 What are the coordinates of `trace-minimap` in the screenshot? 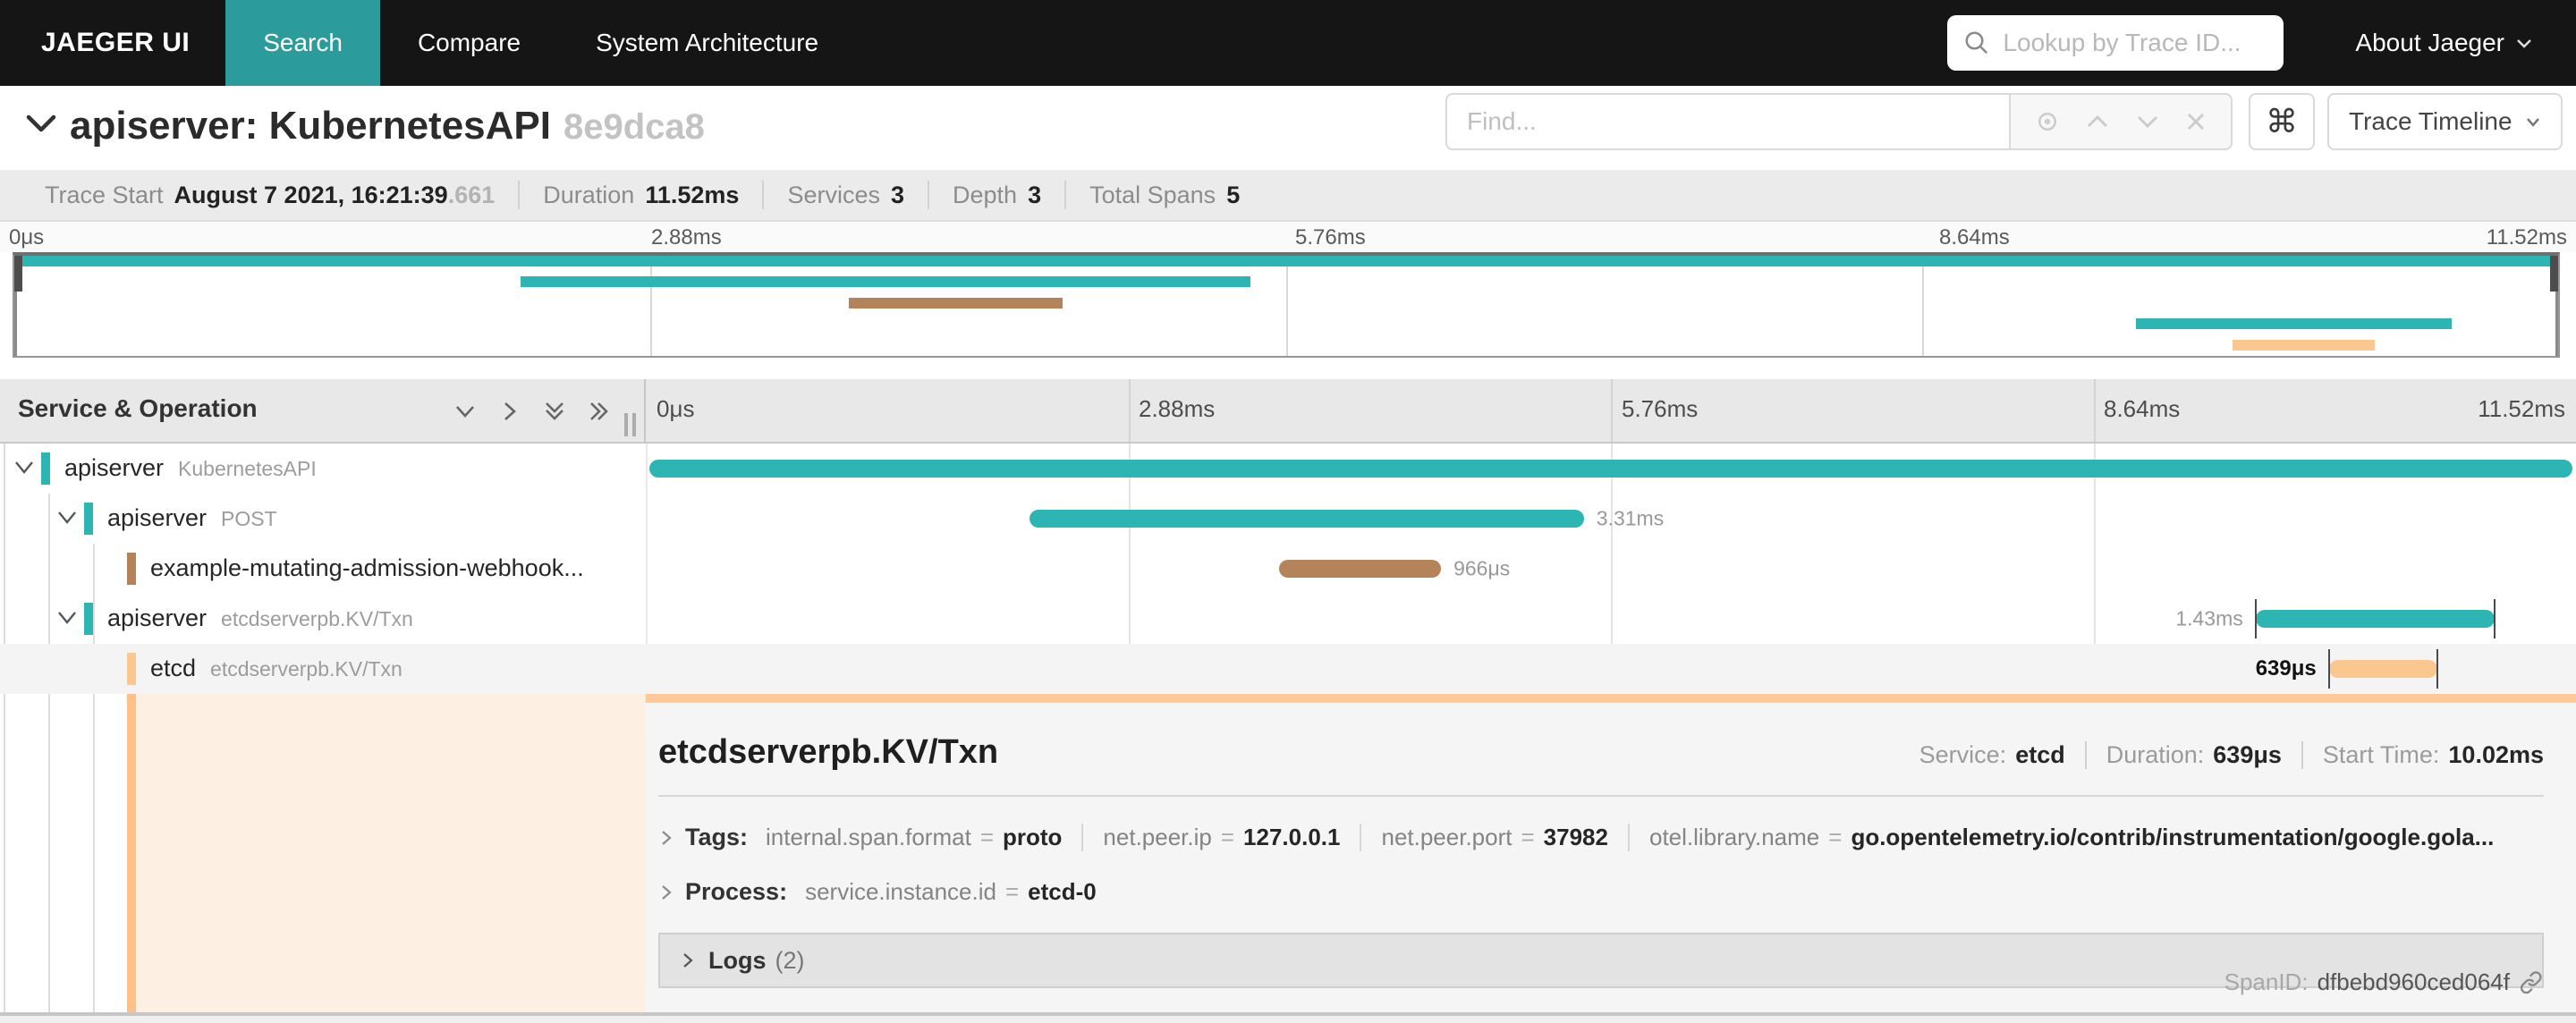 It's located at (1286, 305).